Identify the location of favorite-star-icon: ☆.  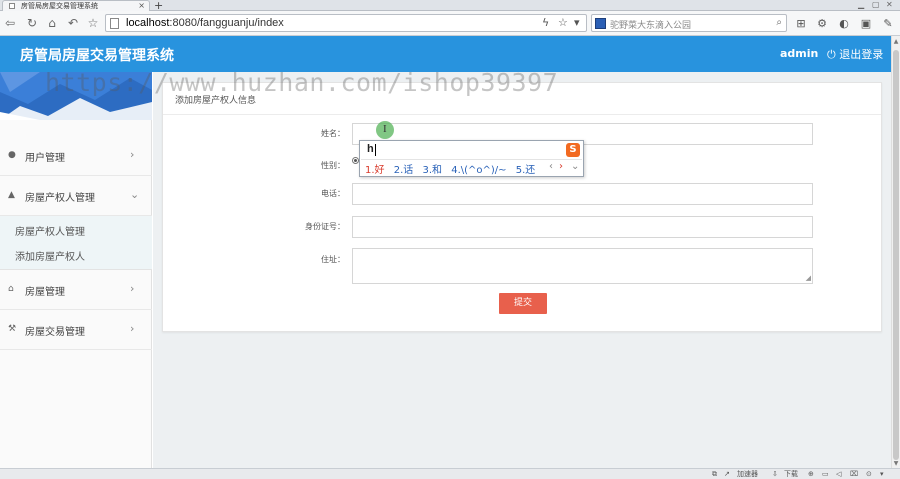
(93, 23).